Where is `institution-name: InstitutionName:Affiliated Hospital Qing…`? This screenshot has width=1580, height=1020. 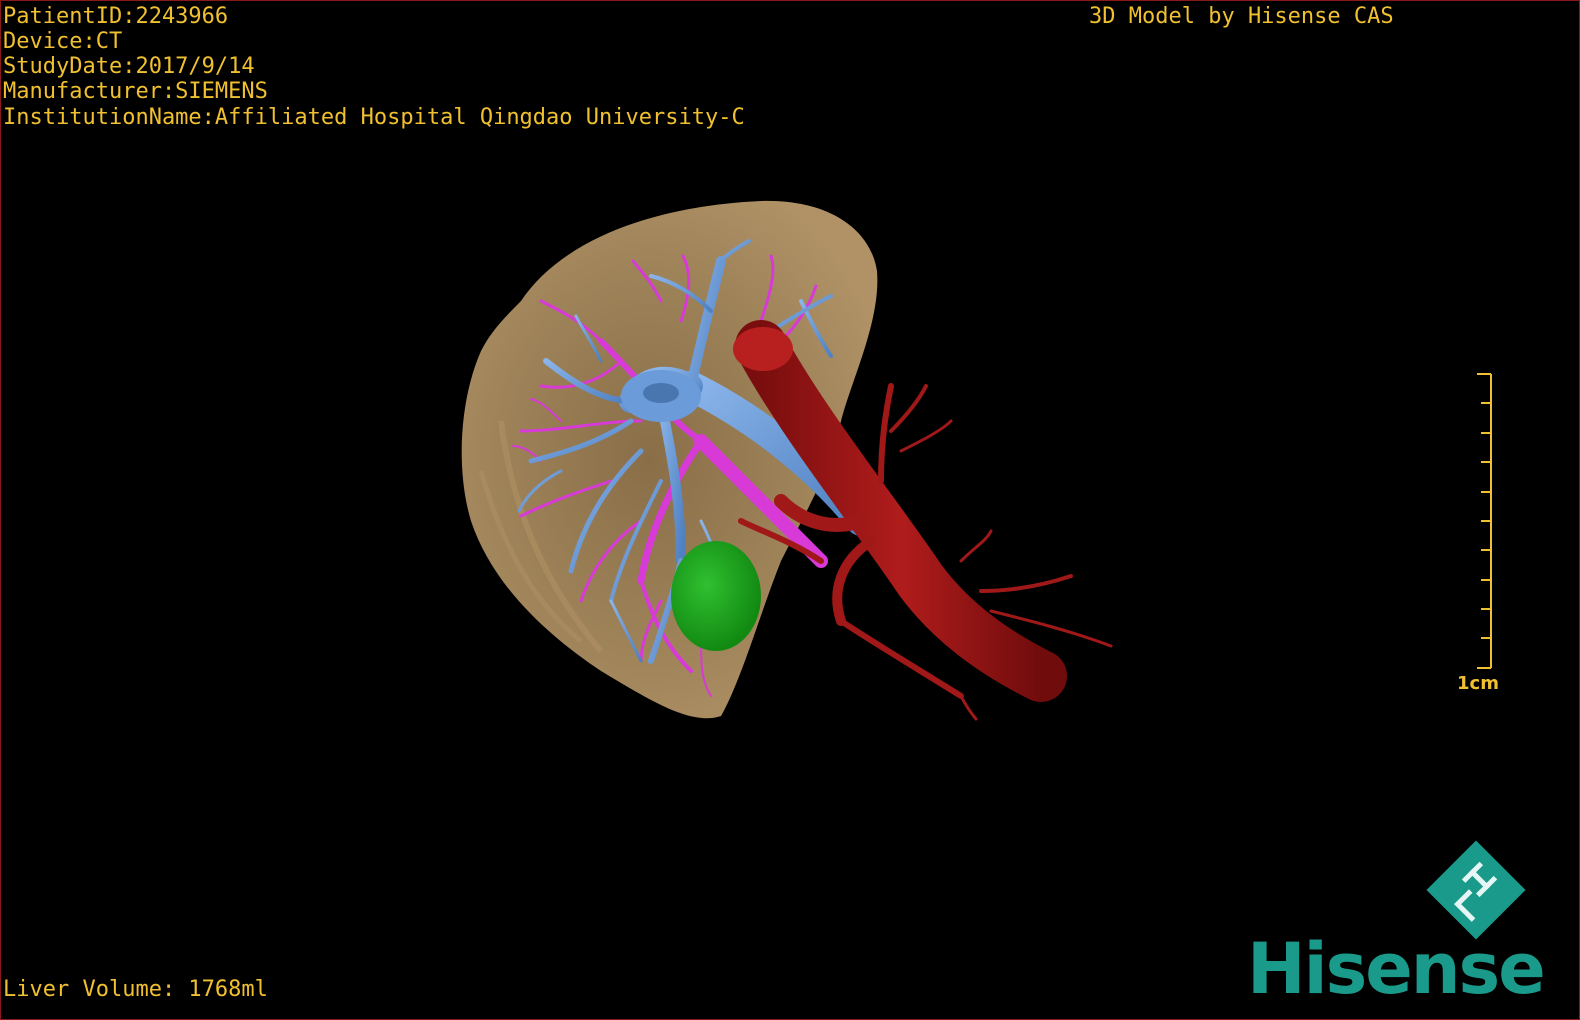
institution-name: InstitutionName:Affiliated Hospital Qing… is located at coordinates (374, 117).